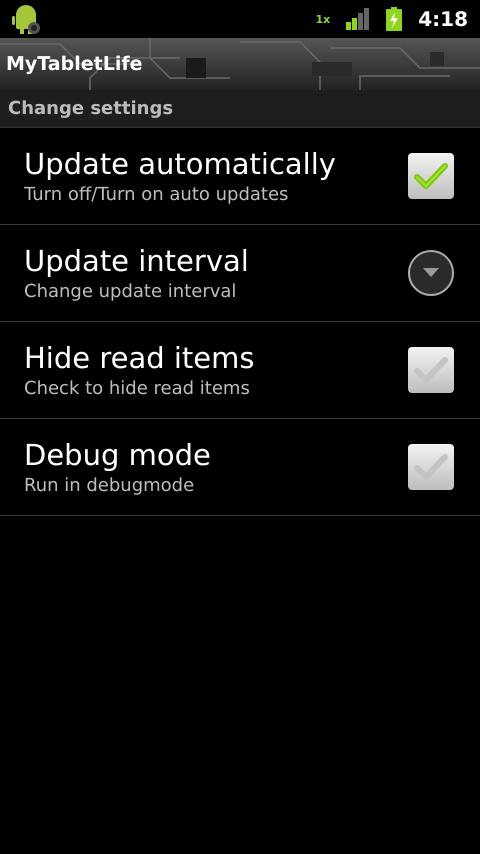  What do you see at coordinates (443, 19) in the screenshot?
I see `clock: 4:18` at bounding box center [443, 19].